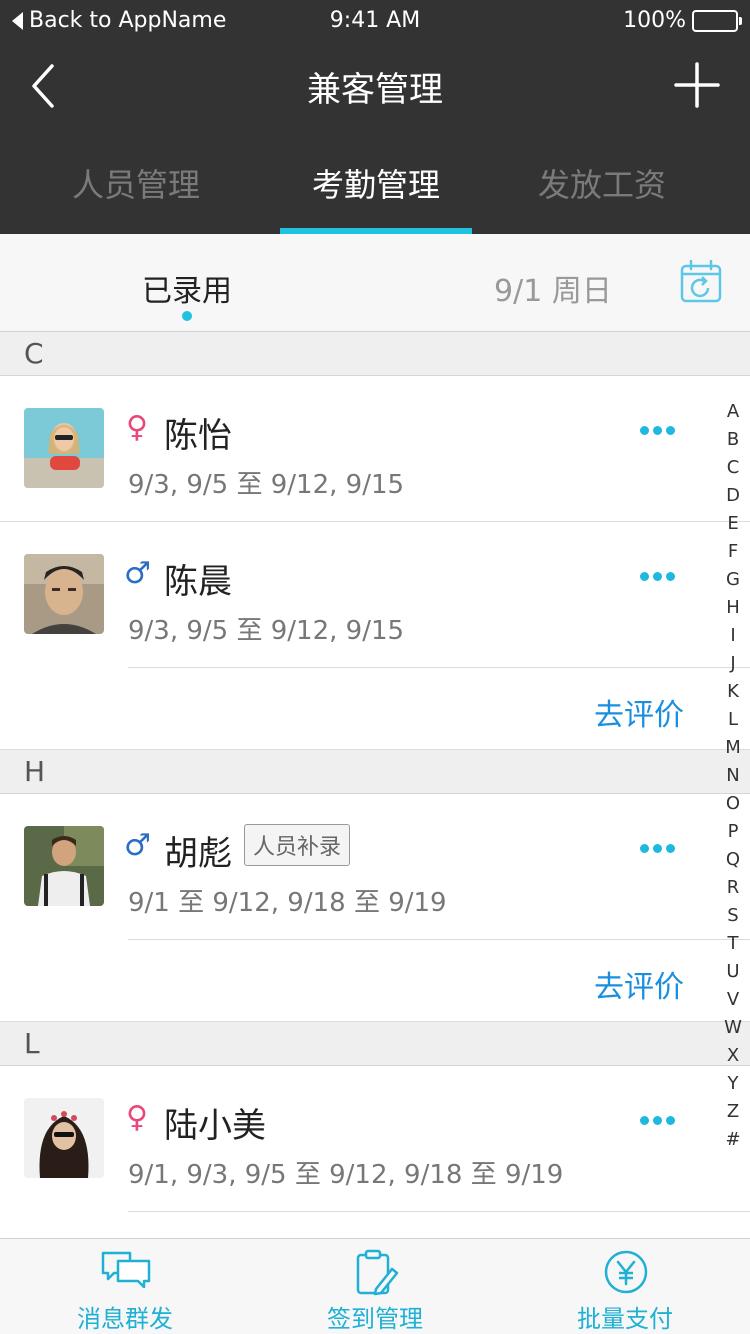 This screenshot has width=750, height=1334. Describe the element at coordinates (733, 1084) in the screenshot. I see `index-letter: Y` at that location.